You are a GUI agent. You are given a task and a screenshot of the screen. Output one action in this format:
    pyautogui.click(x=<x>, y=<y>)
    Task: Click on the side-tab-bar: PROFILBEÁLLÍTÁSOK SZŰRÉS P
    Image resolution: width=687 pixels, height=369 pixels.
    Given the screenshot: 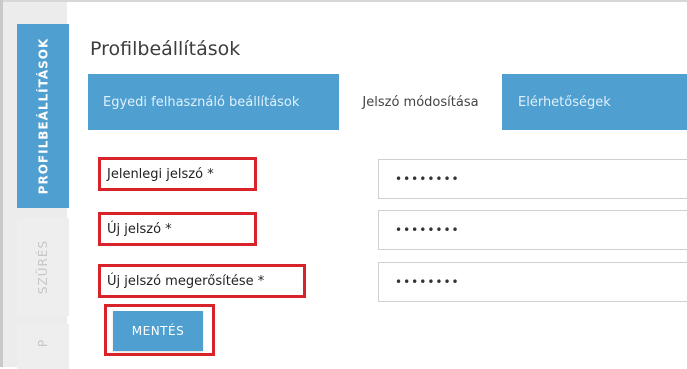 What is the action you would take?
    pyautogui.click(x=36, y=185)
    